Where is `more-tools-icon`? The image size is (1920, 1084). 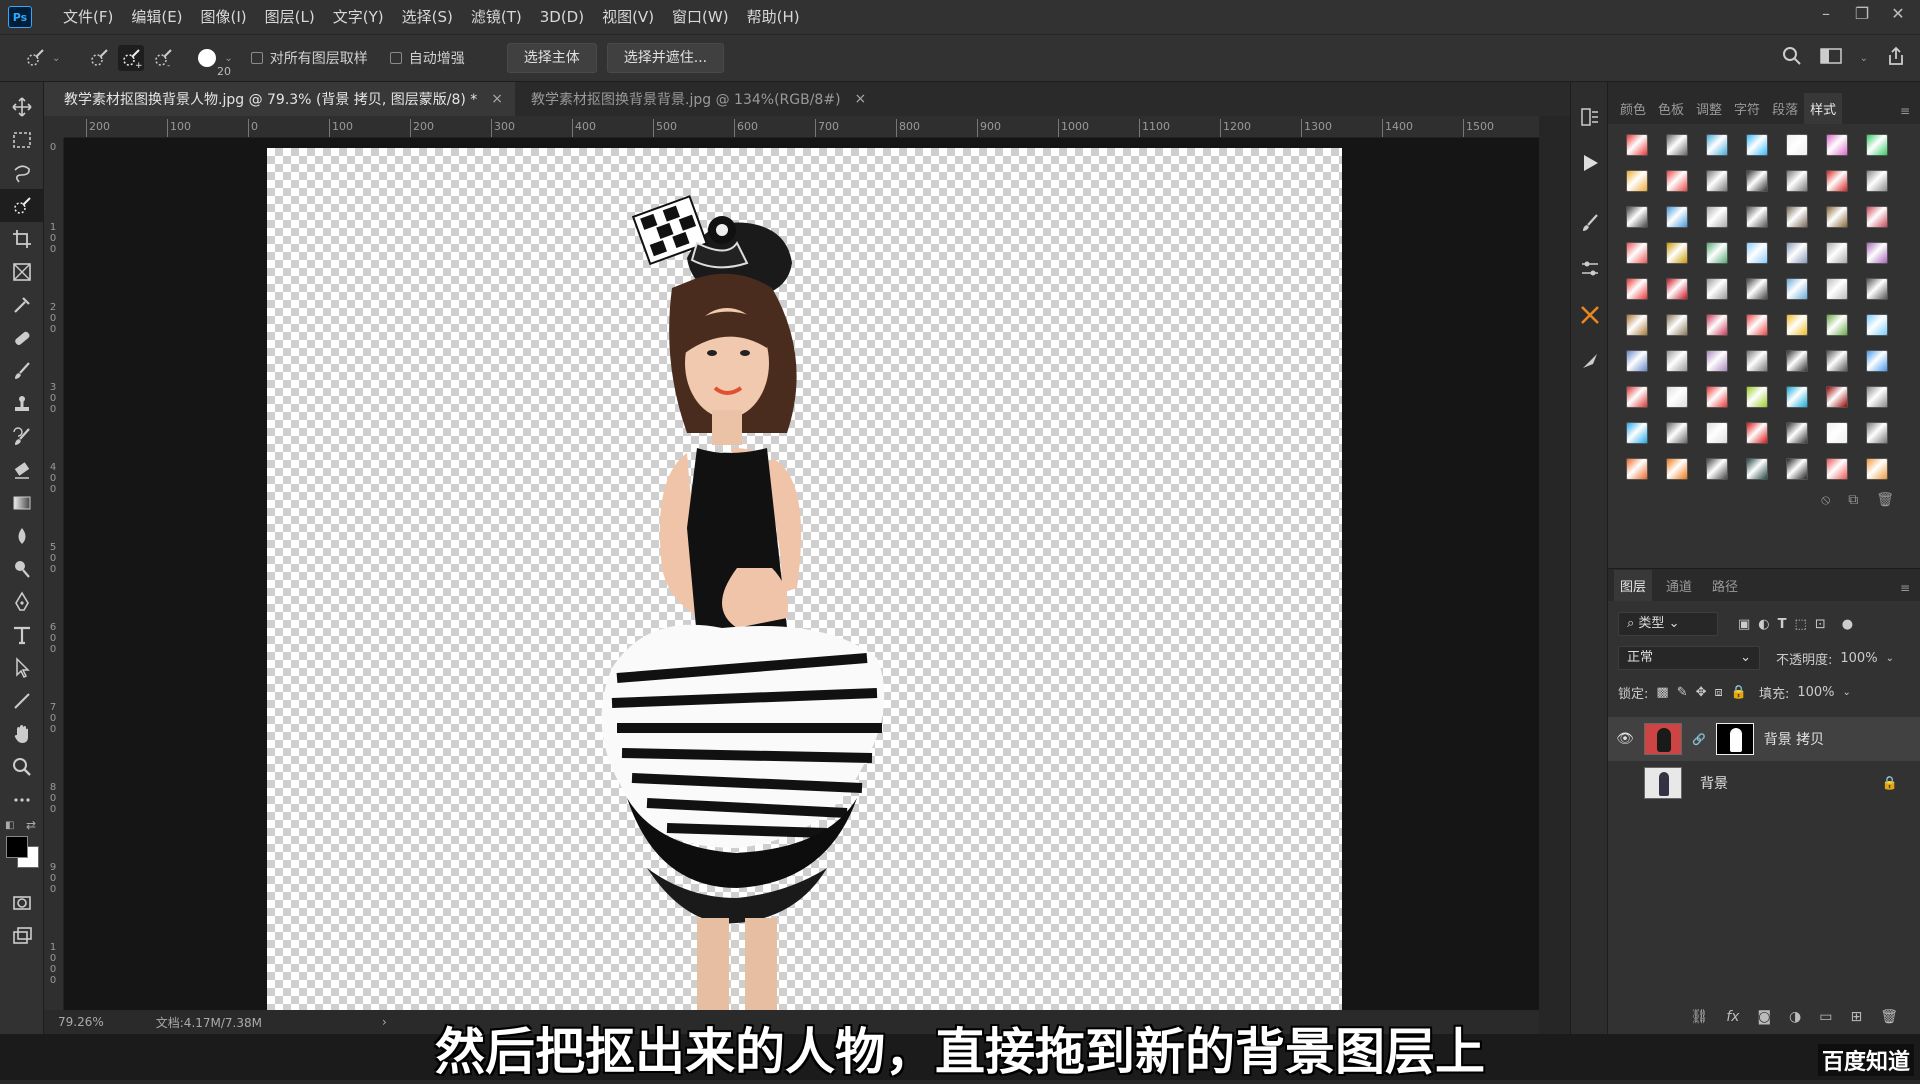
more-tools-icon is located at coordinates (22, 799).